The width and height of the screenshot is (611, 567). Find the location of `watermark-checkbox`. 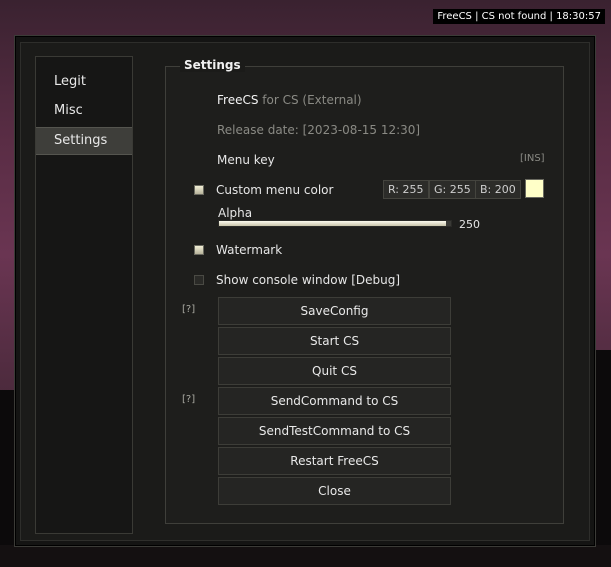

watermark-checkbox is located at coordinates (199, 250).